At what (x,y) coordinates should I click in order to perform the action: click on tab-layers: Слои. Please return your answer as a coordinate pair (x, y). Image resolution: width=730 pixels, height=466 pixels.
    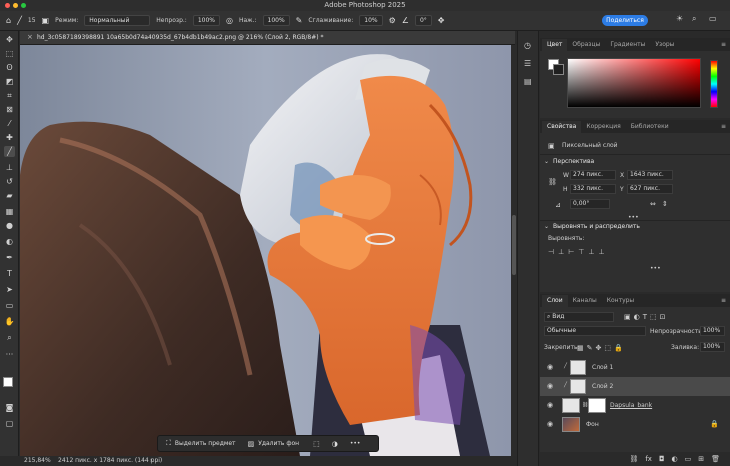
    Looking at the image, I should click on (555, 301).